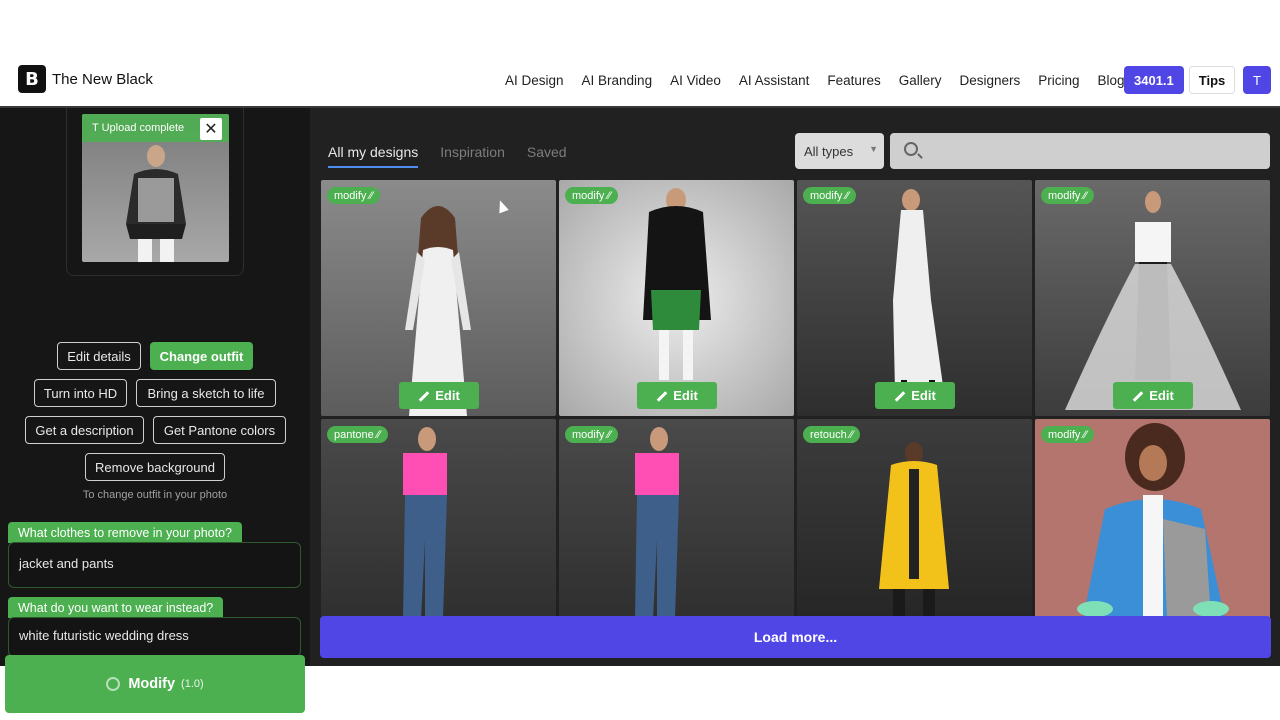 This screenshot has height=720, width=1280. What do you see at coordinates (695, 80) in the screenshot?
I see `nav-link-ai-video: AI Video` at bounding box center [695, 80].